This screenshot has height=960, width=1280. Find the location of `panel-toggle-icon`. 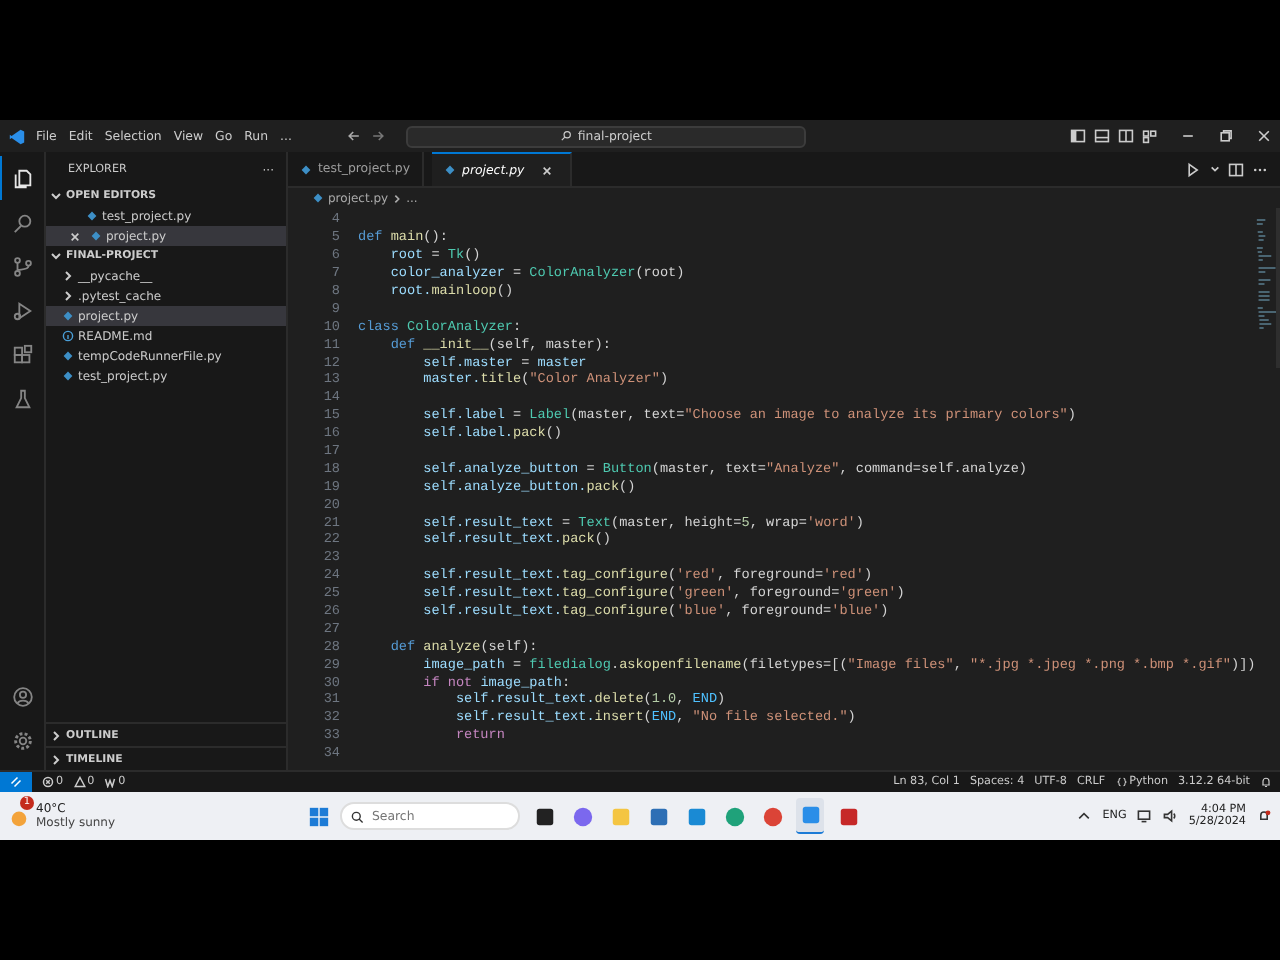

panel-toggle-icon is located at coordinates (1102, 136).